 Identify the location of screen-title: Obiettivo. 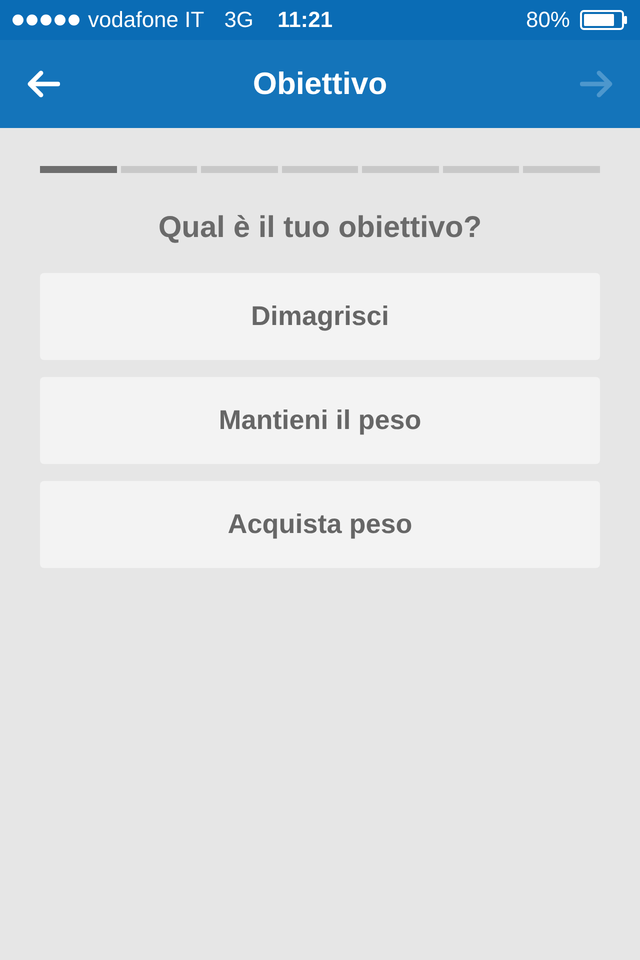
(320, 84).